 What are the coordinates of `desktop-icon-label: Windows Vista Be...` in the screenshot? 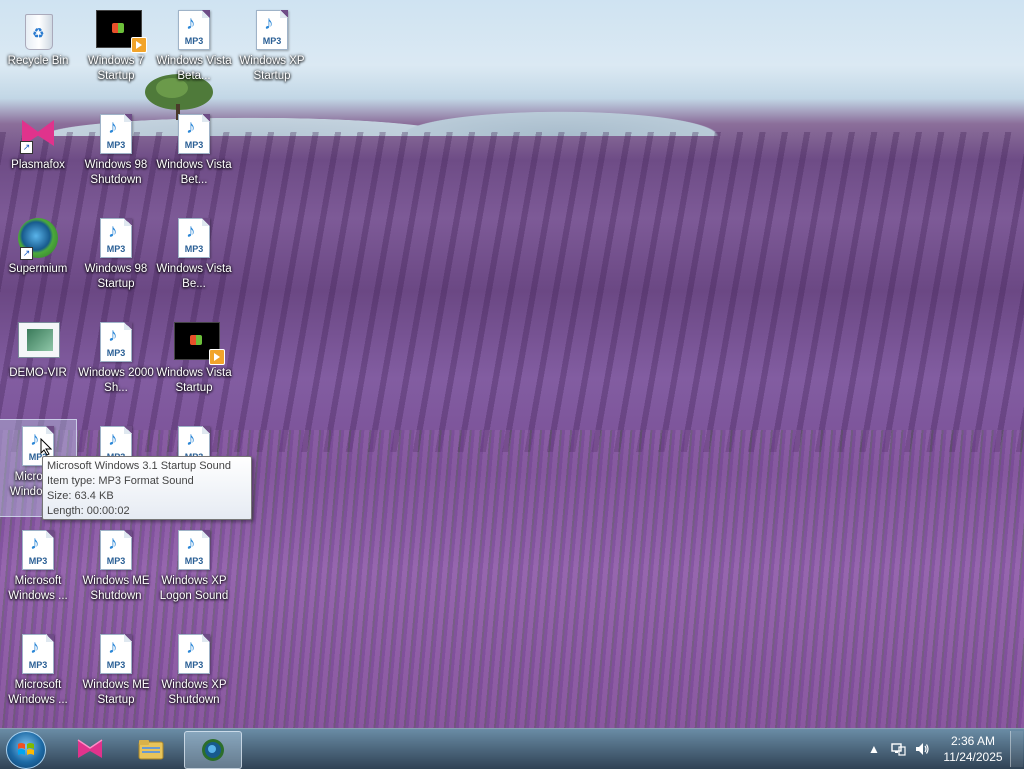 It's located at (194, 276).